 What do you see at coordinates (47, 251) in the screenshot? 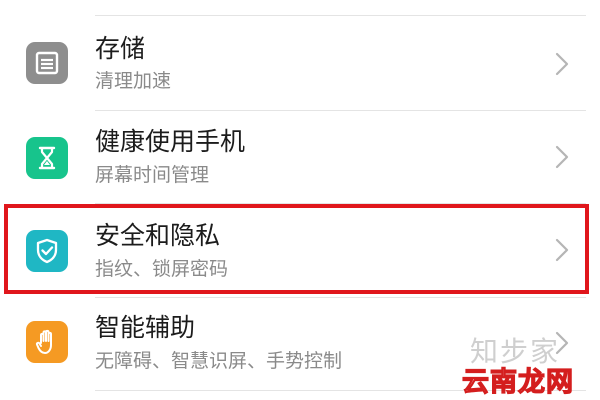
I see `shield-check-icon` at bounding box center [47, 251].